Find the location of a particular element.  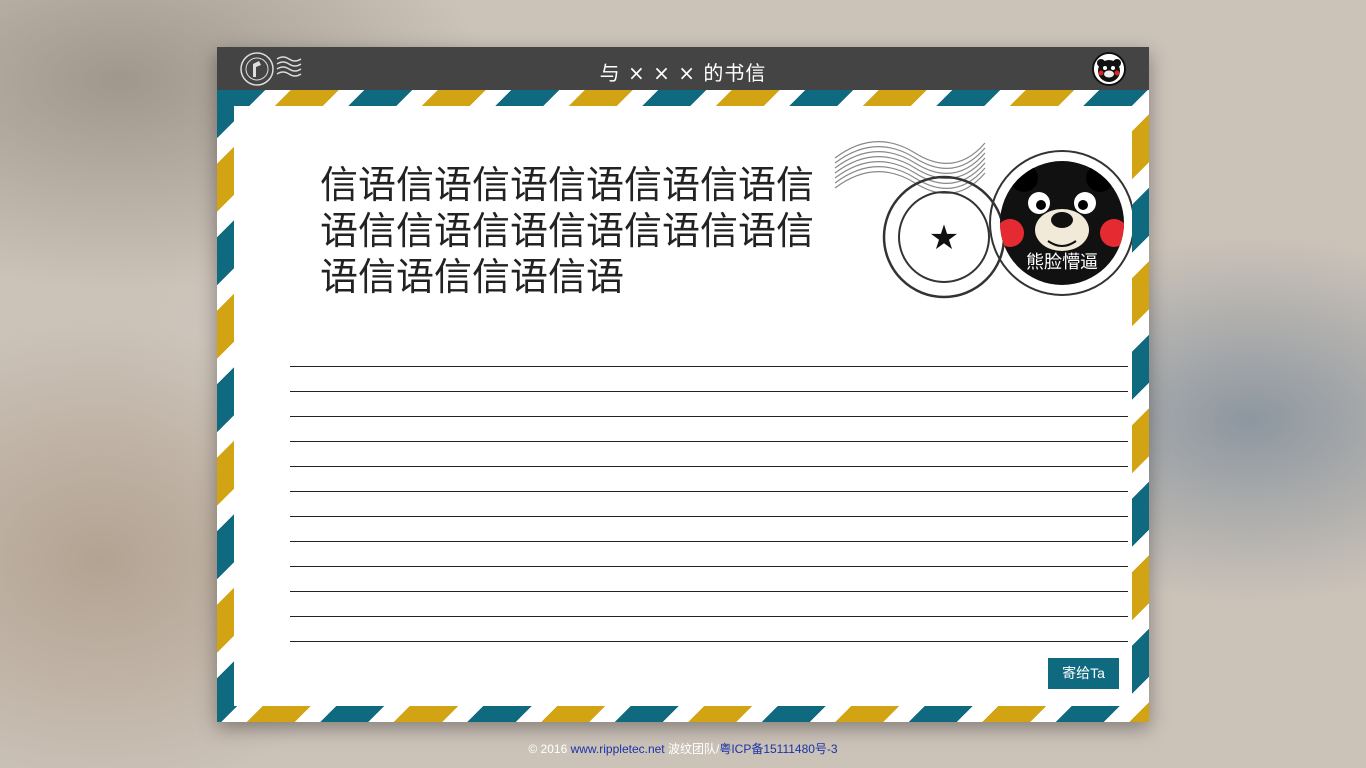

title-bar: 与 × × × 的书信 is located at coordinates (683, 68).